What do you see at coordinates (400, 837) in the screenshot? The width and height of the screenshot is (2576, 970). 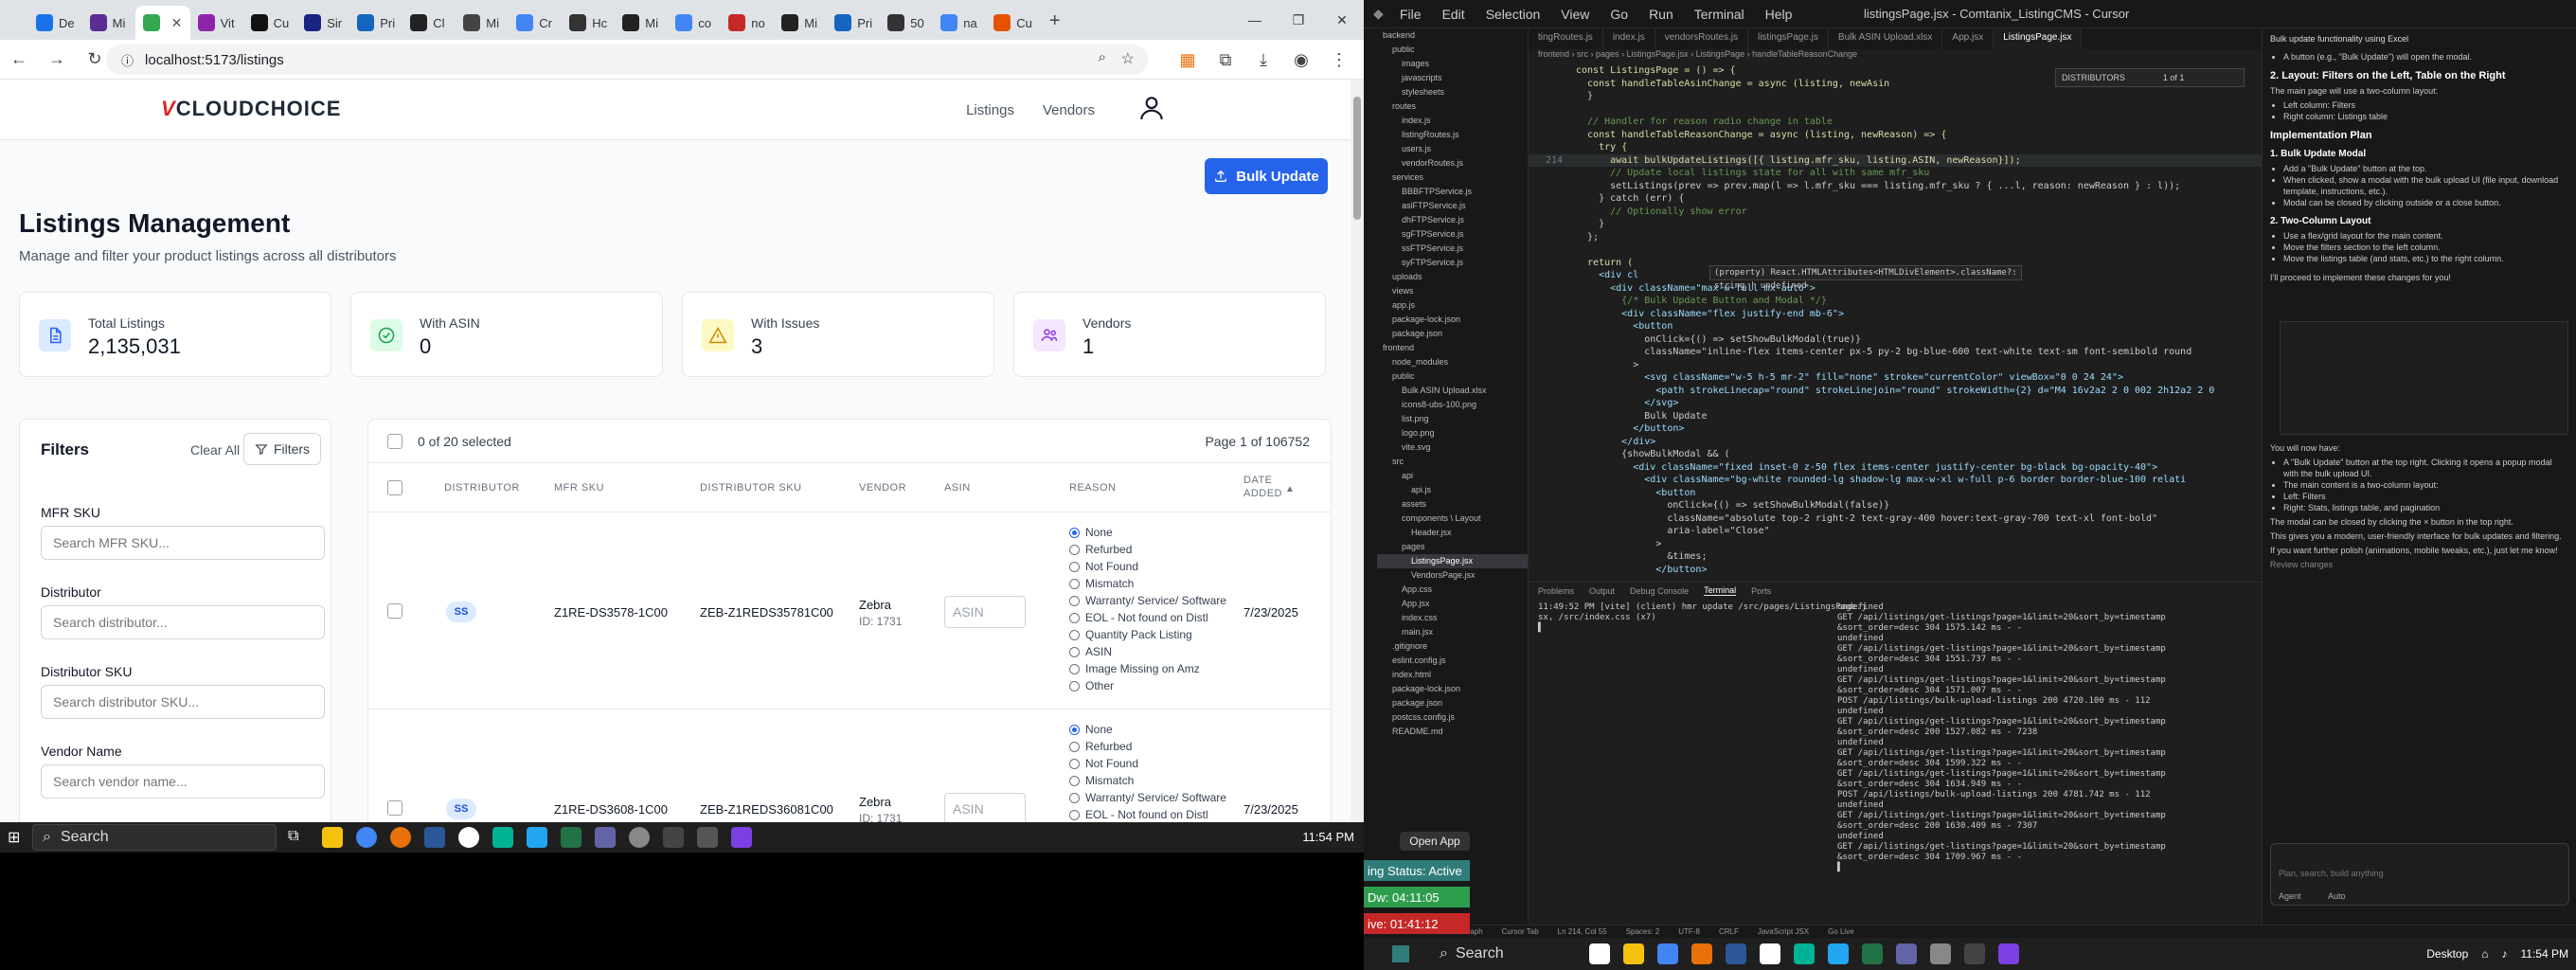 I see `firefox-icon` at bounding box center [400, 837].